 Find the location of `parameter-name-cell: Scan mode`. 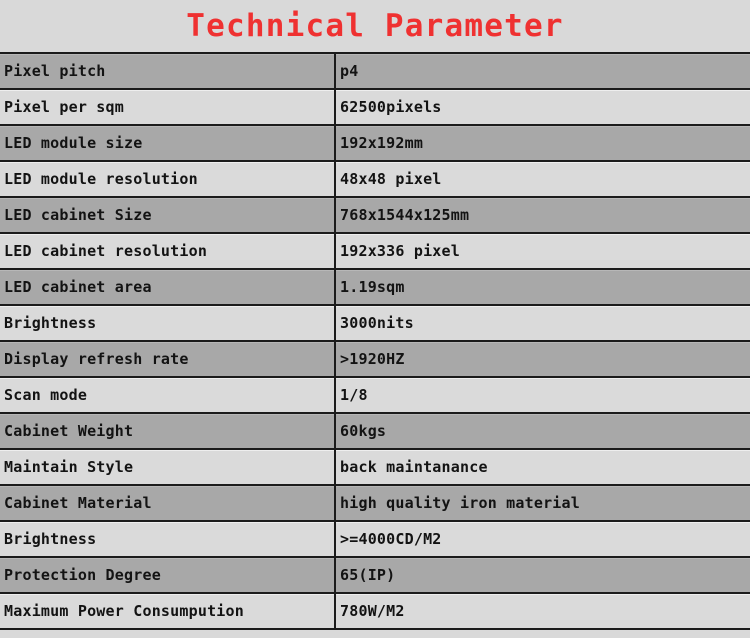

parameter-name-cell: Scan mode is located at coordinates (168, 395).